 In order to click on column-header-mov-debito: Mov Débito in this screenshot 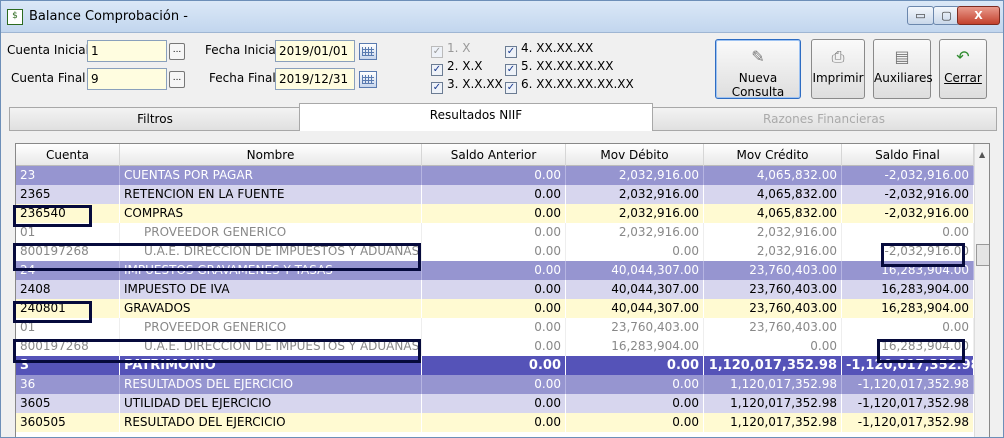, I will do `click(635, 155)`.